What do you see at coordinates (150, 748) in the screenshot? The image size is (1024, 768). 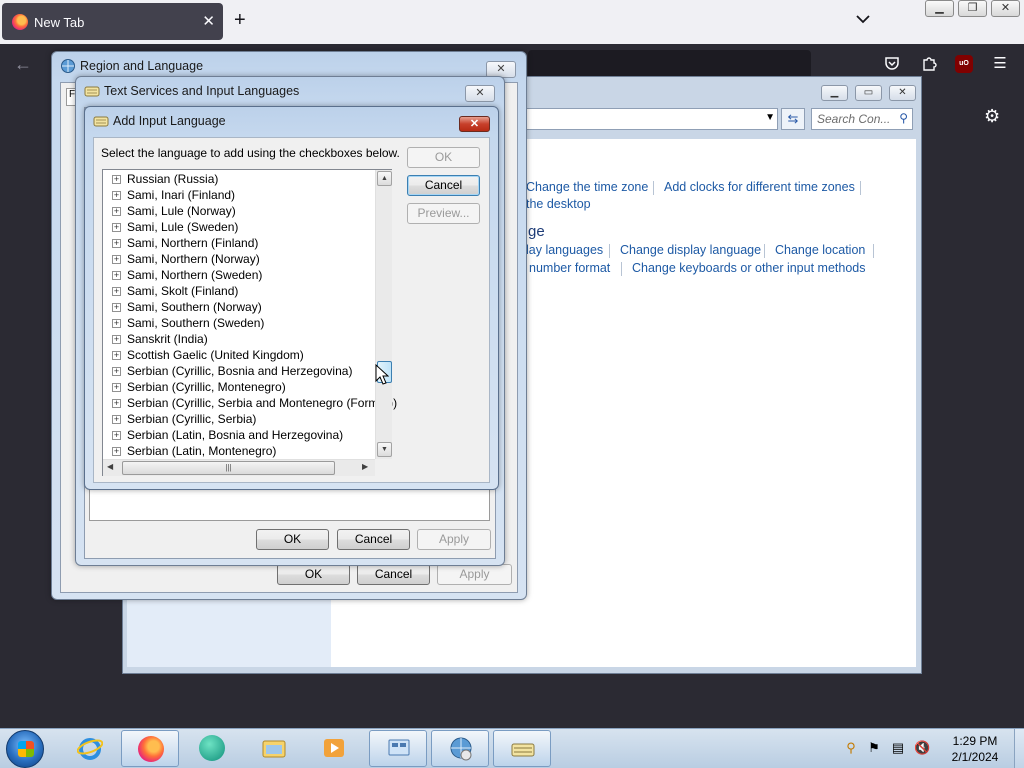 I see `taskbar-firefox` at bounding box center [150, 748].